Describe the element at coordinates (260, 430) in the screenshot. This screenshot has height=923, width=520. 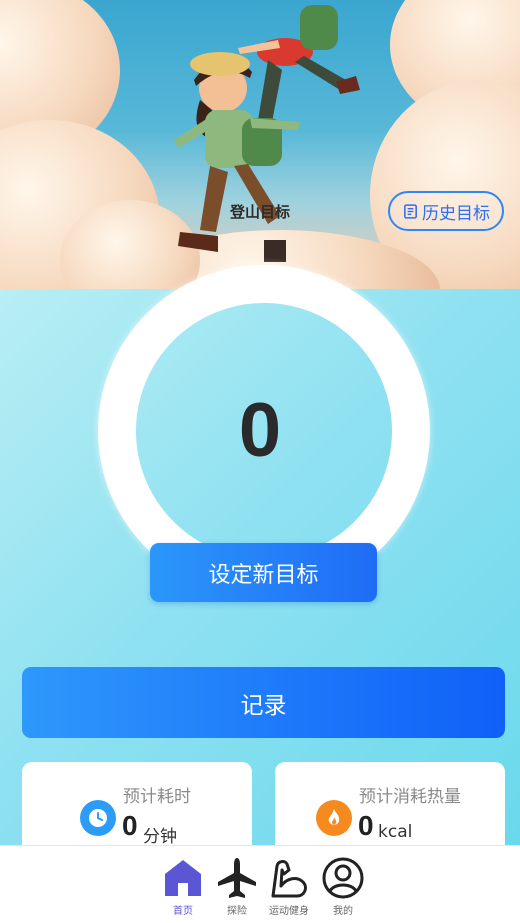
I see `goal-value: 0` at that location.